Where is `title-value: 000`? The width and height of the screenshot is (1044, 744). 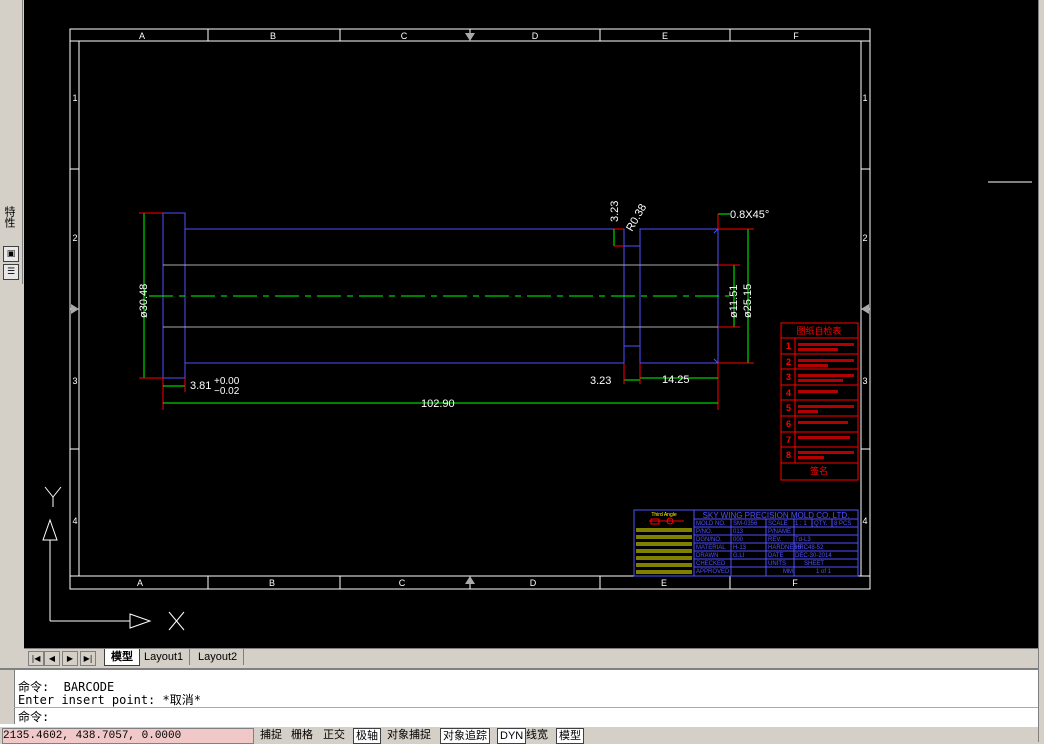
title-value: 000 is located at coordinates (738, 540).